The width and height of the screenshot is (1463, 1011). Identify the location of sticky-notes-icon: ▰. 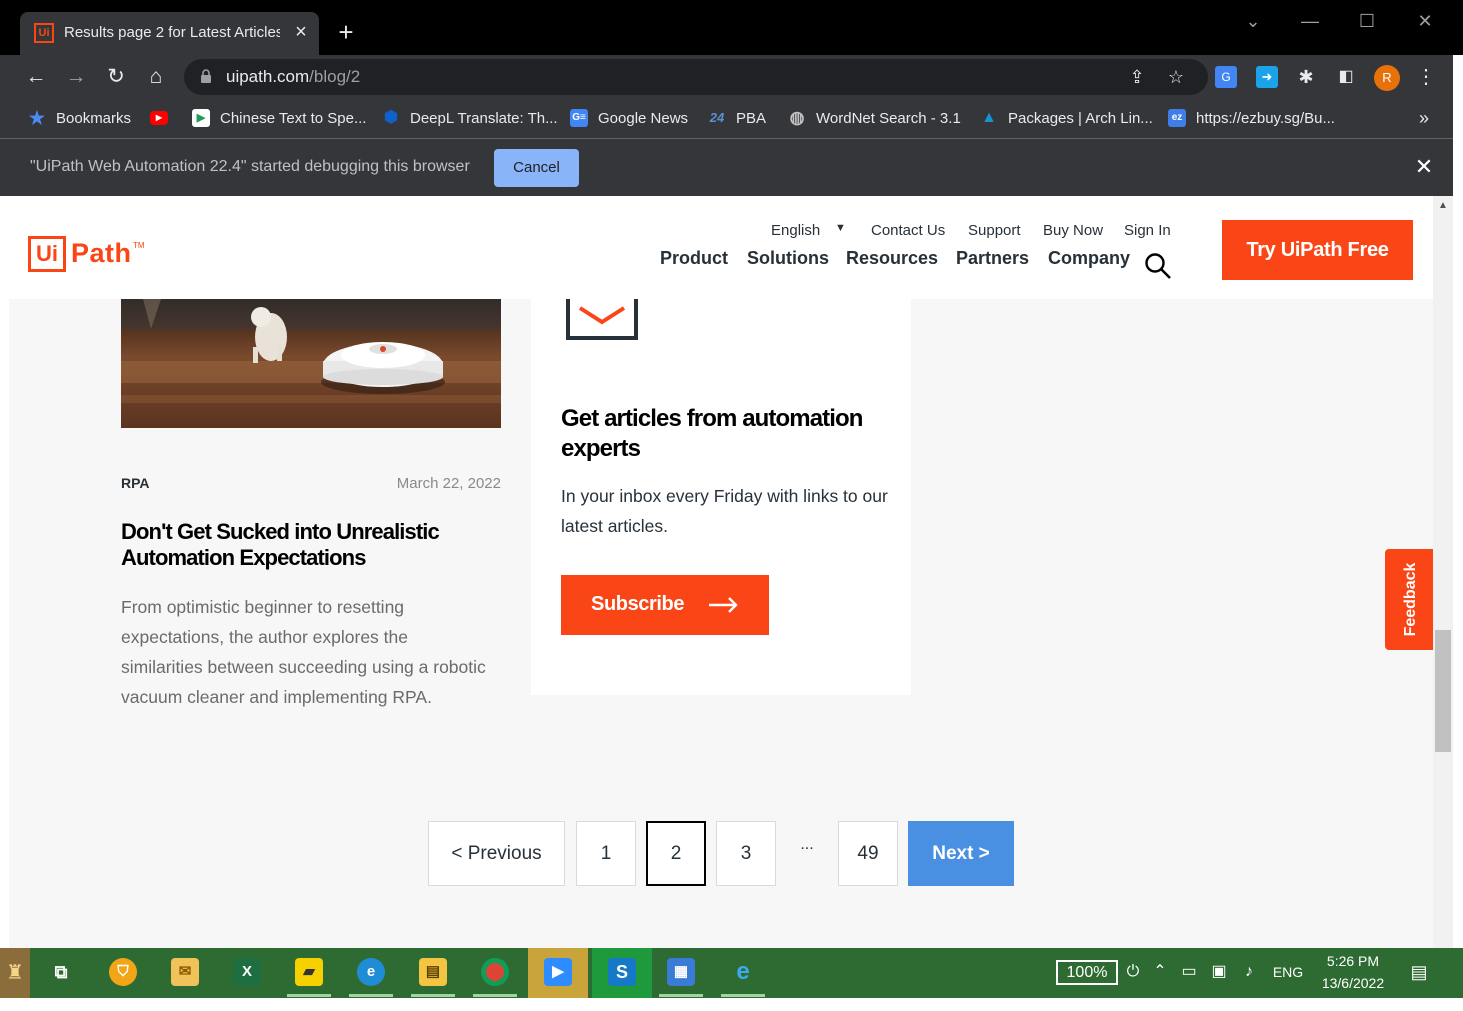
(309, 972).